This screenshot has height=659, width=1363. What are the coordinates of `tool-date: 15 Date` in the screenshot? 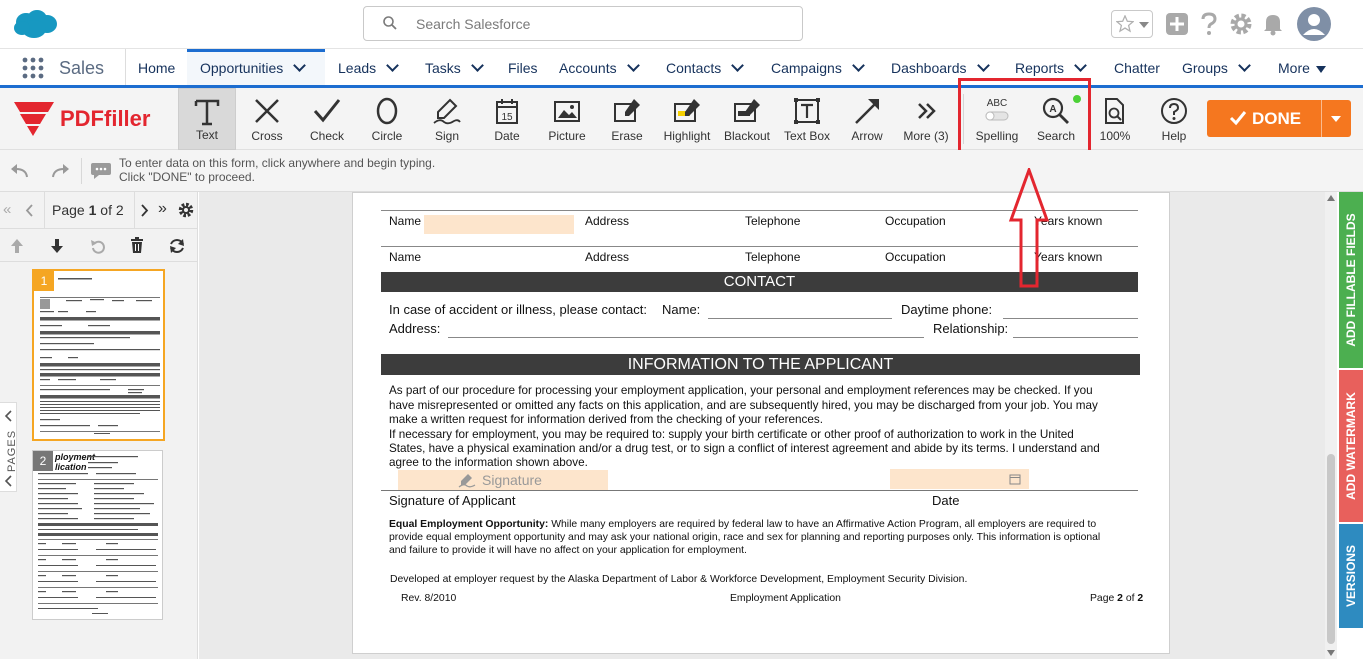 It's located at (507, 119).